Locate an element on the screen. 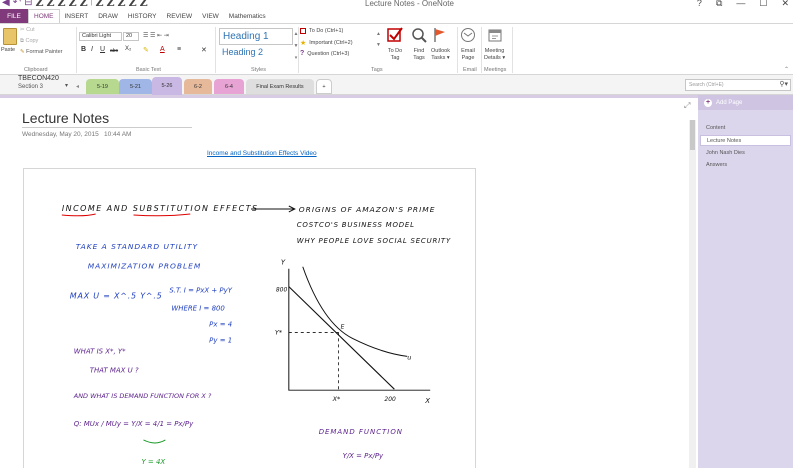 This screenshot has width=793, height=468. paste-icon is located at coordinates (10, 36).